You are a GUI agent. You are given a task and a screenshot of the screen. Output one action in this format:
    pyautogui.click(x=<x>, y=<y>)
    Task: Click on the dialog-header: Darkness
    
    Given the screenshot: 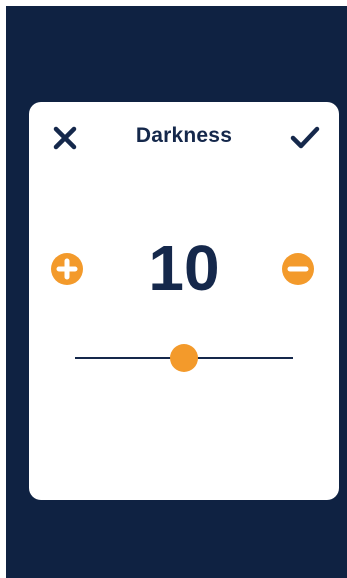 What is the action you would take?
    pyautogui.click(x=184, y=138)
    